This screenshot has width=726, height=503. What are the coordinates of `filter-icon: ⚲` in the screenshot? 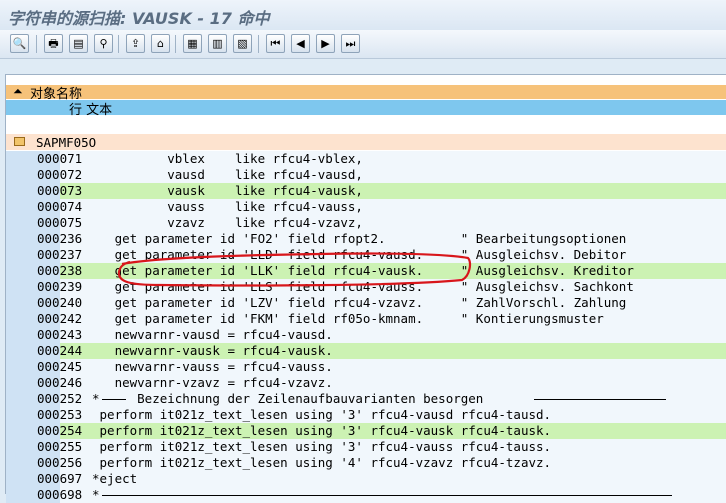 It's located at (103, 43).